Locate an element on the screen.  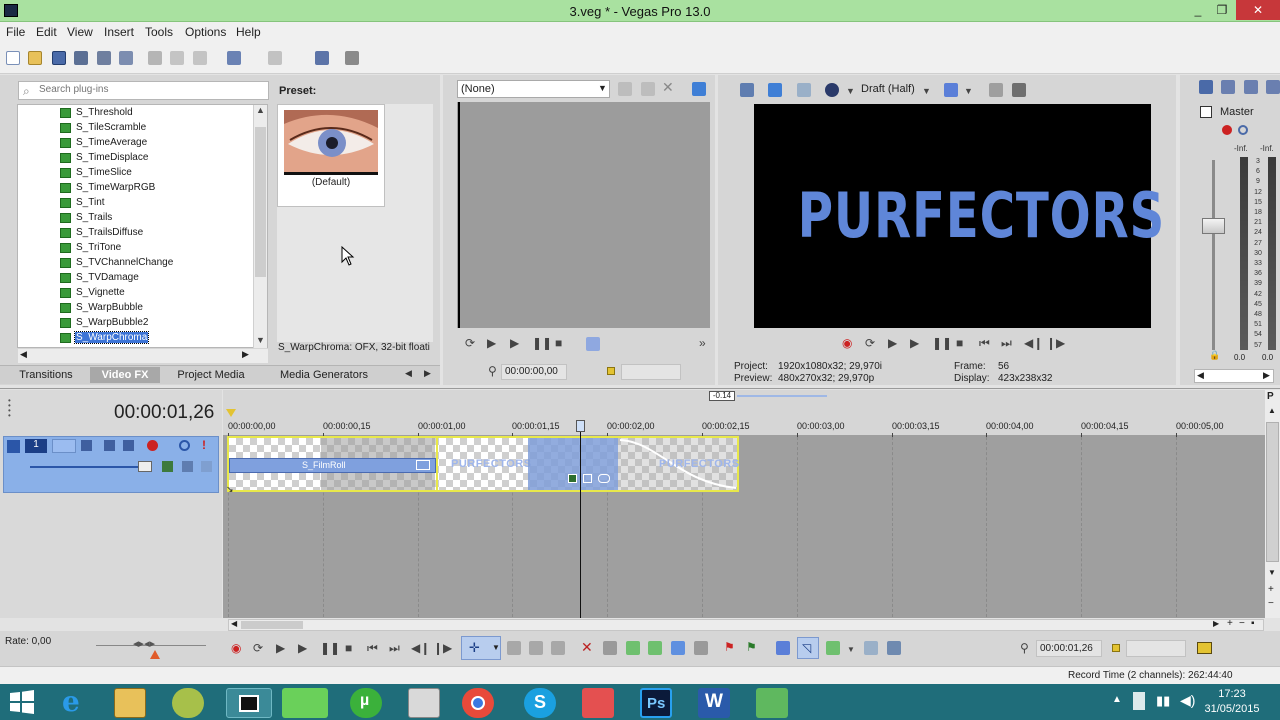
app-pineapple-icon is located at coordinates (188, 703).